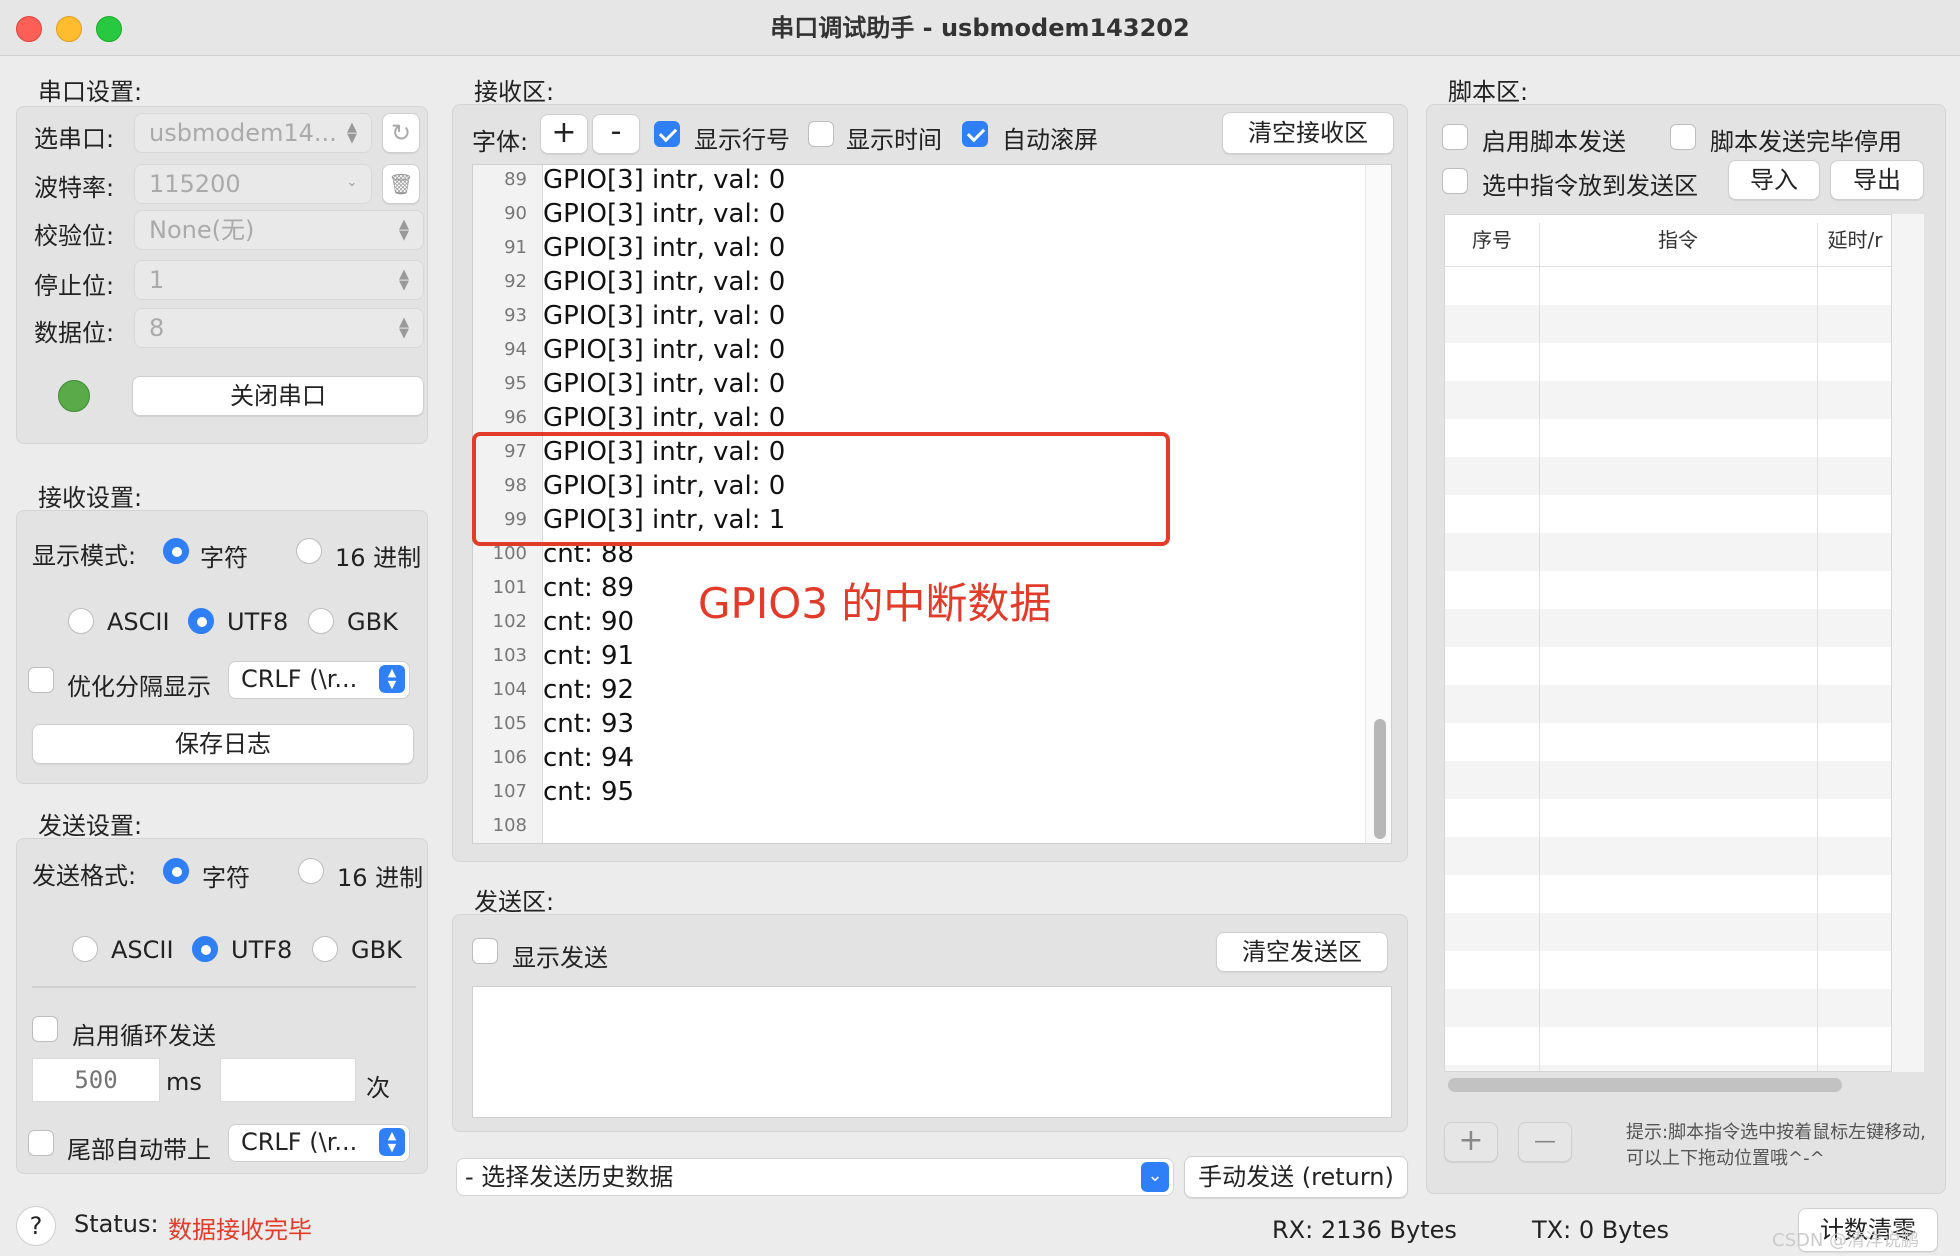 This screenshot has width=1960, height=1256. What do you see at coordinates (1302, 952) in the screenshot?
I see `clear-send-button: 清空发送区` at bounding box center [1302, 952].